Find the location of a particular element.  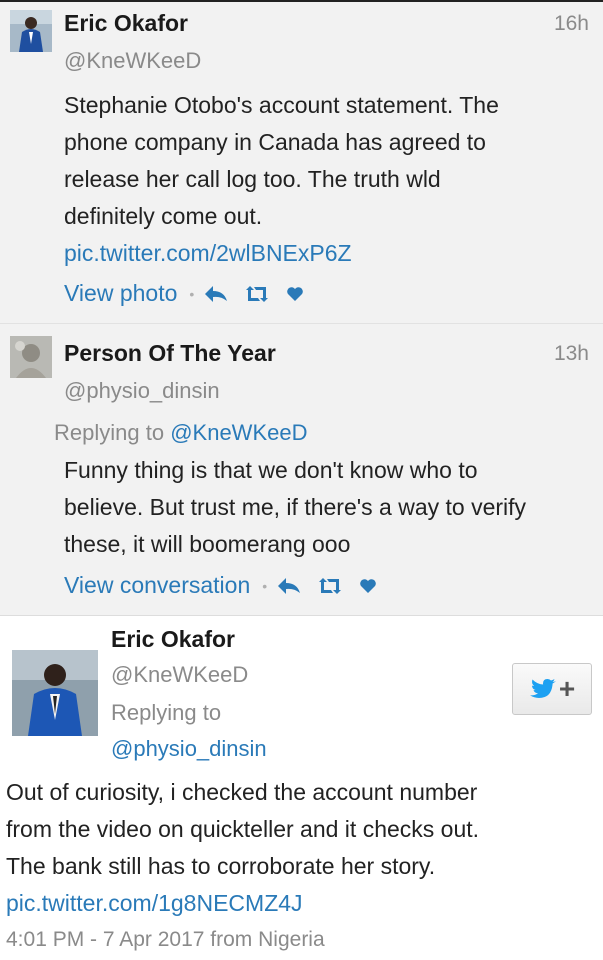

text-line: phone company in Canada has agreed to is located at coordinates (275, 142).